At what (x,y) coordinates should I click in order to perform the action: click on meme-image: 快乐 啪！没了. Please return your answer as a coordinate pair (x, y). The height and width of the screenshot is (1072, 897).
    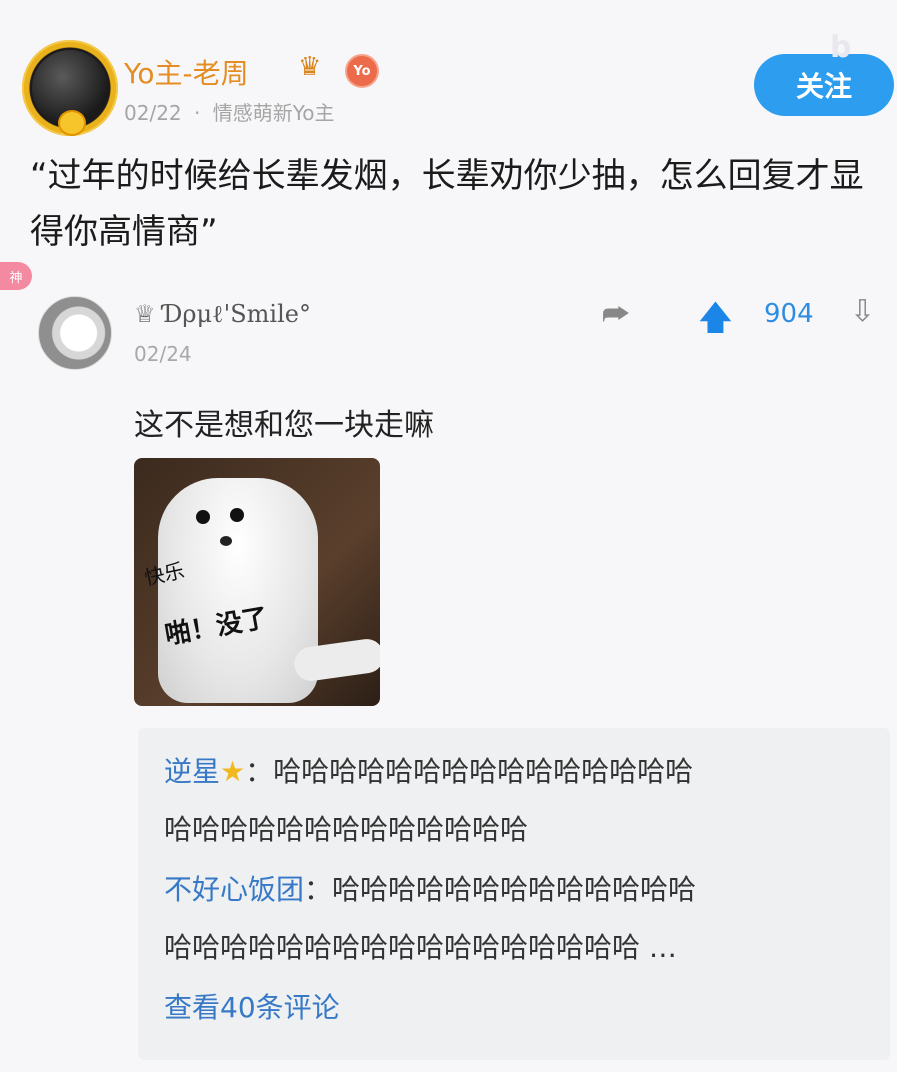
    Looking at the image, I should click on (257, 582).